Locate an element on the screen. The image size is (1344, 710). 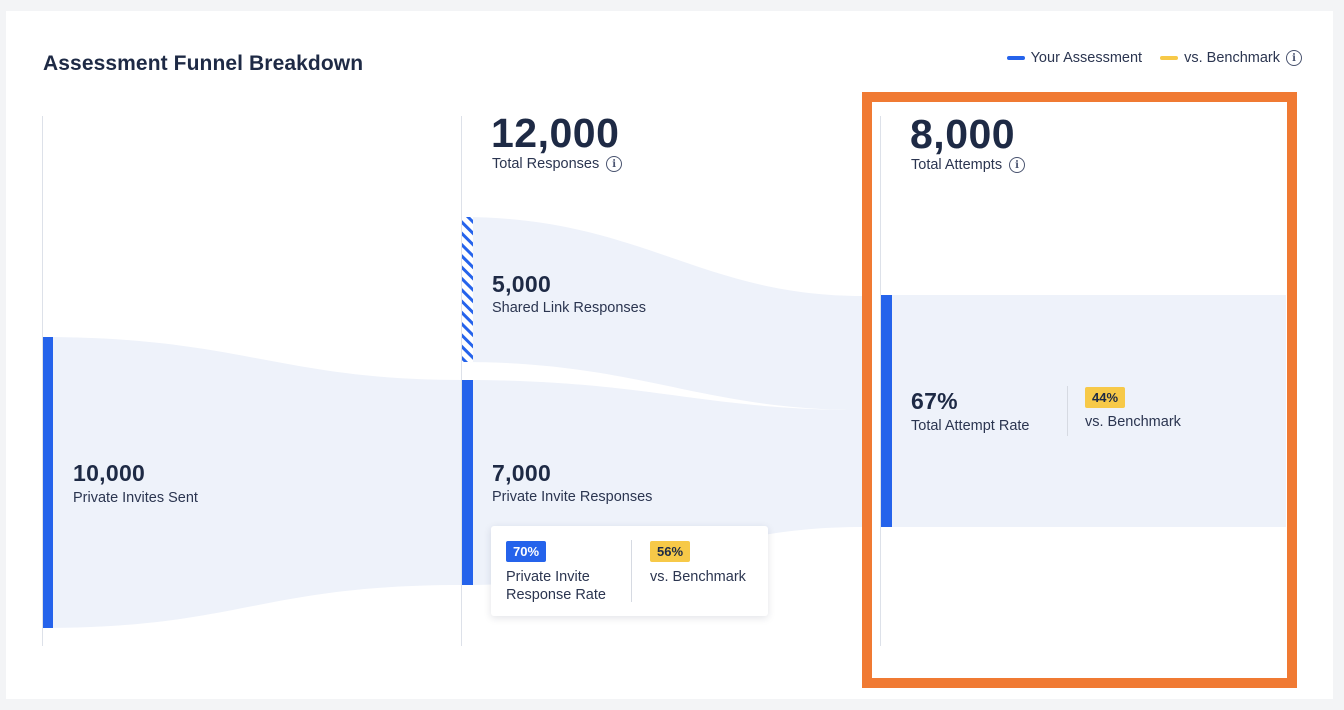
total-responses-text: Total Responses is located at coordinates (546, 164).